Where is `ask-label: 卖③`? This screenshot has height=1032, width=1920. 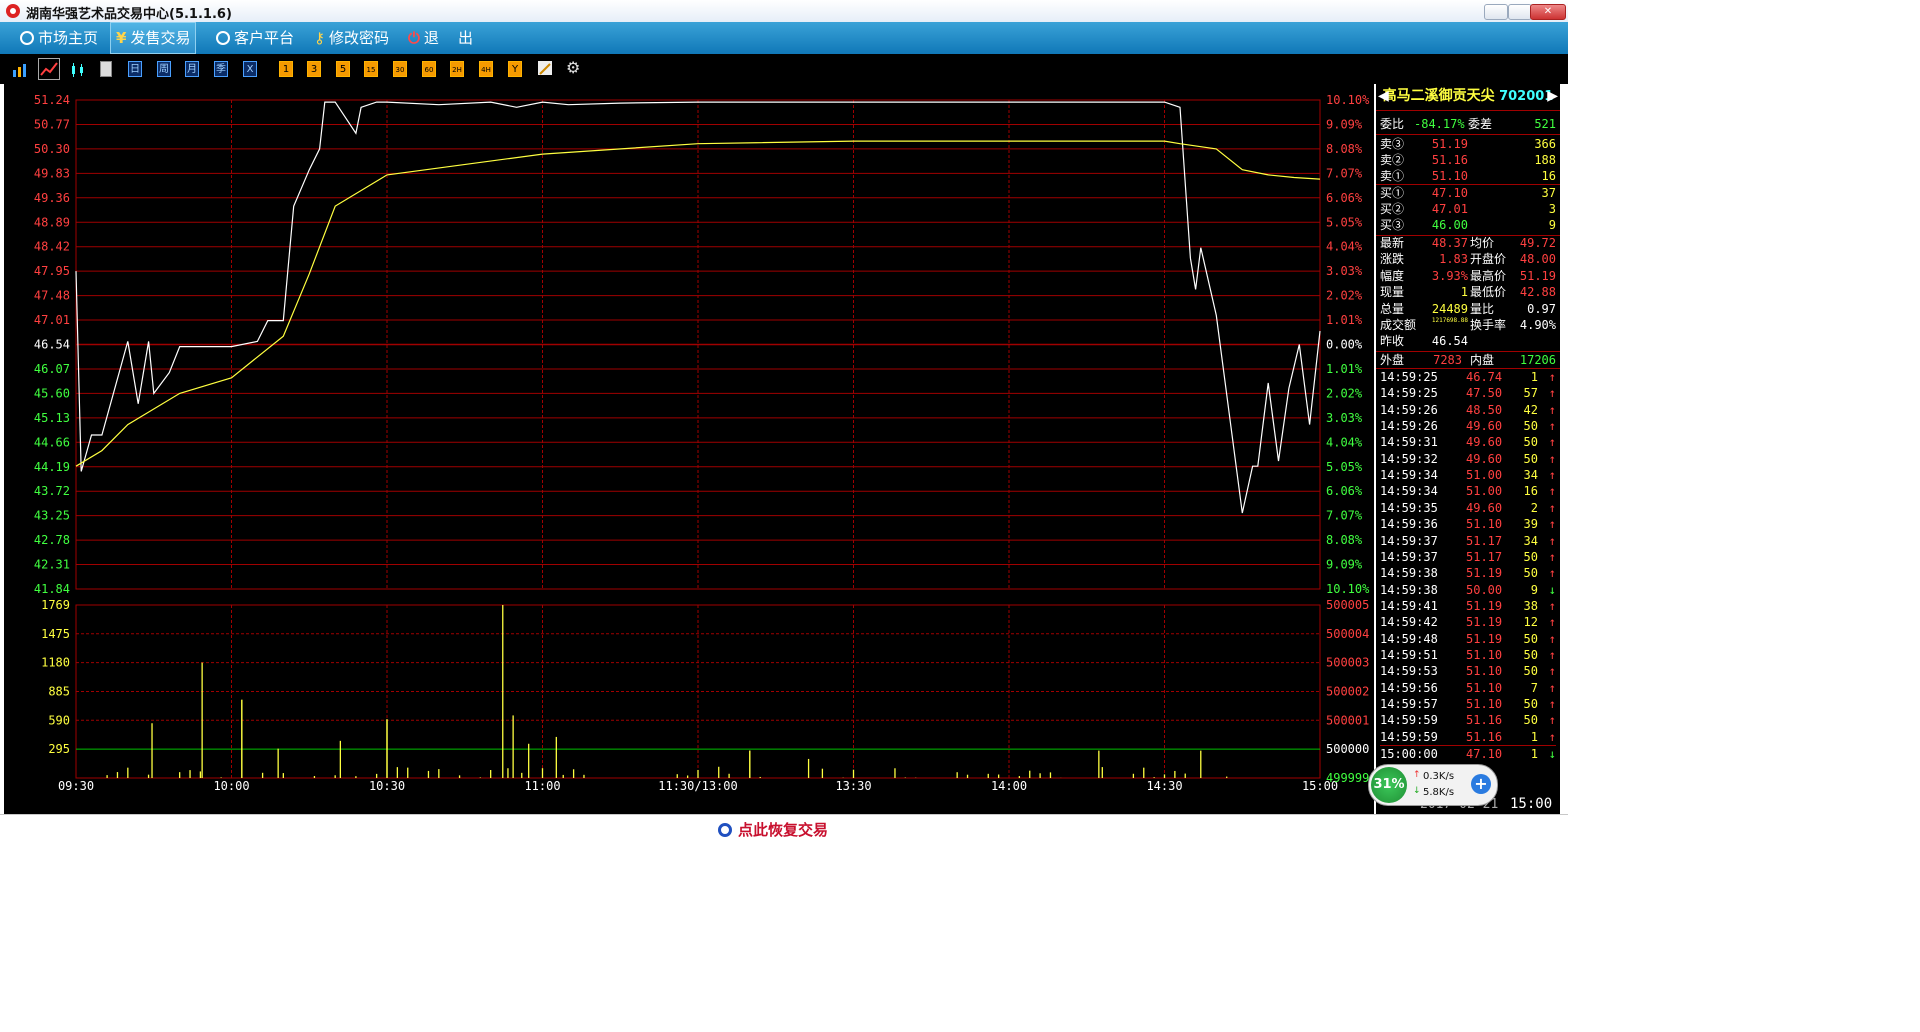 ask-label: 卖③ is located at coordinates (1392, 144).